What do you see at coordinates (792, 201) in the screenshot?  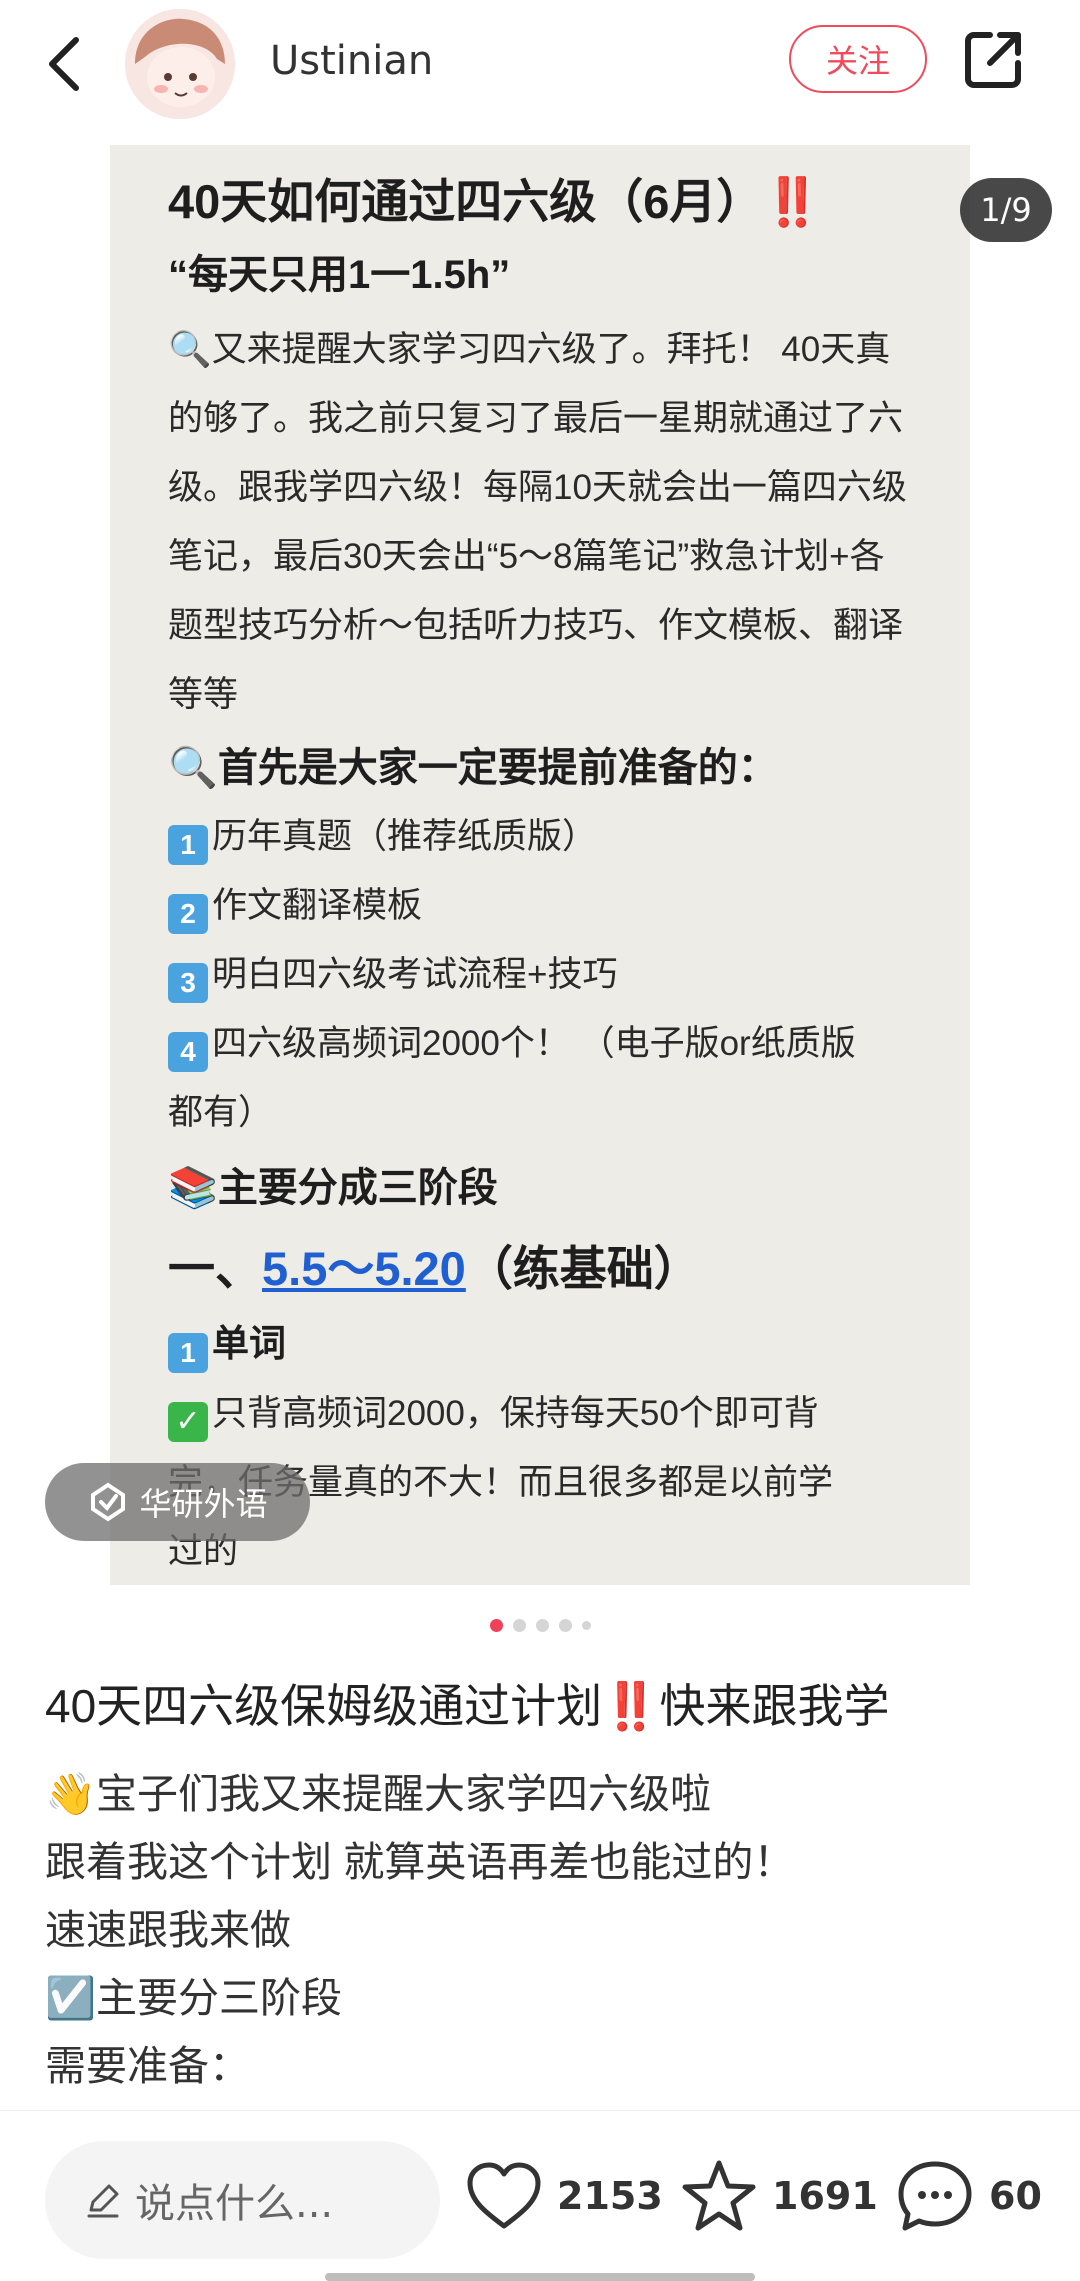 I see `double-exclamation-icon: ‼️` at bounding box center [792, 201].